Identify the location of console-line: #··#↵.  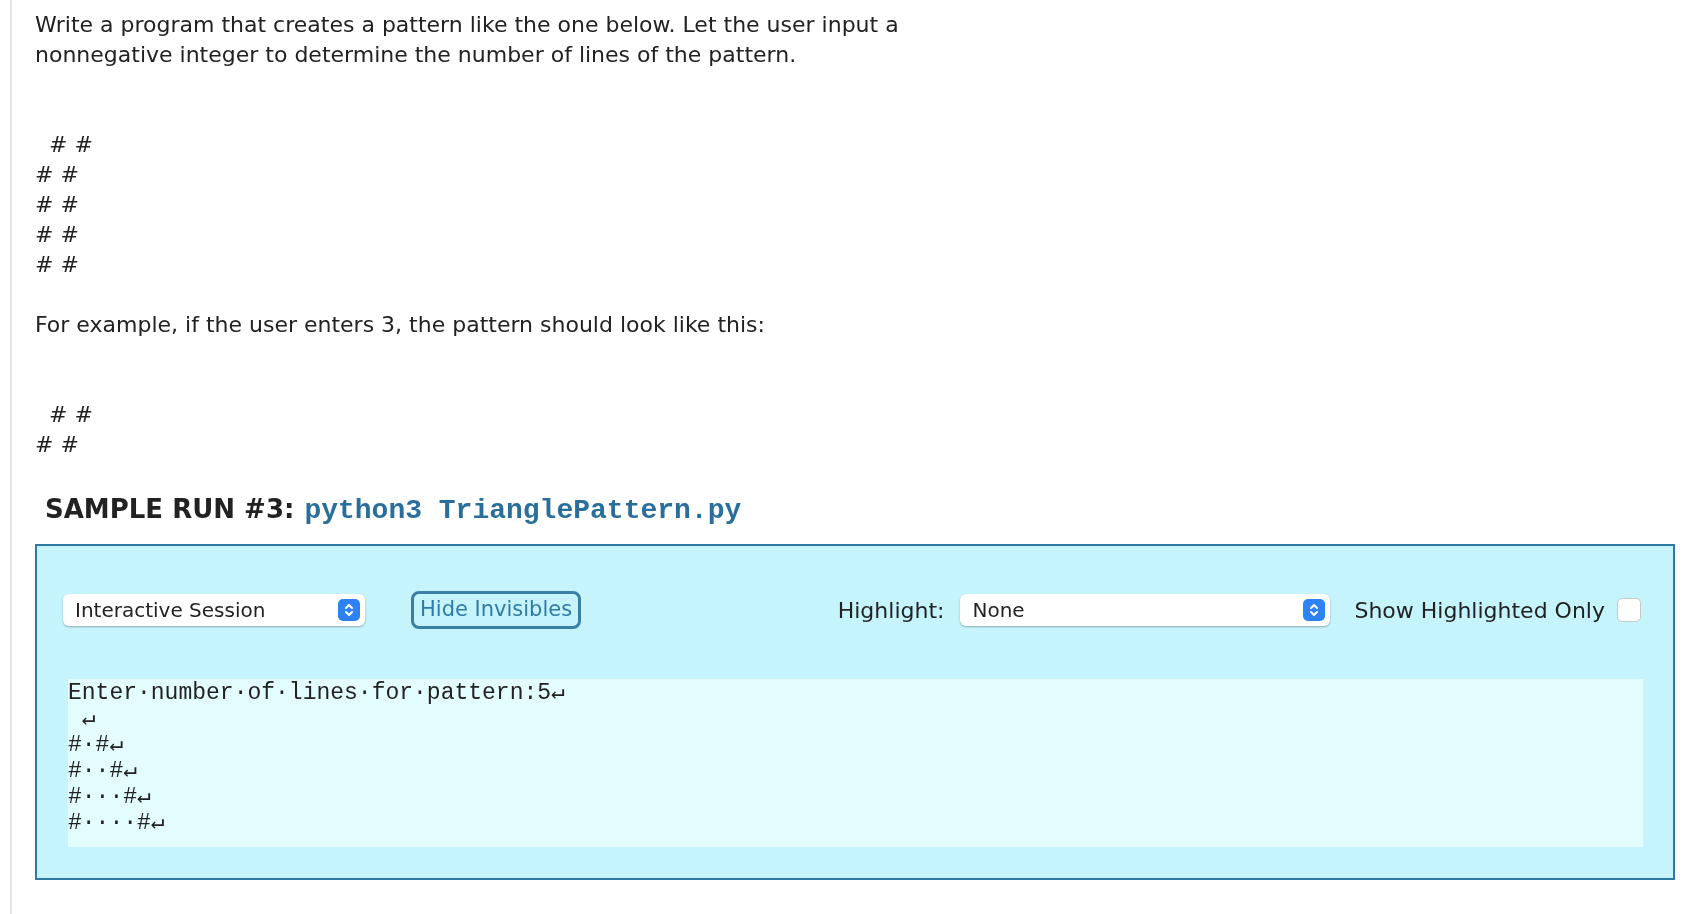
(103, 771).